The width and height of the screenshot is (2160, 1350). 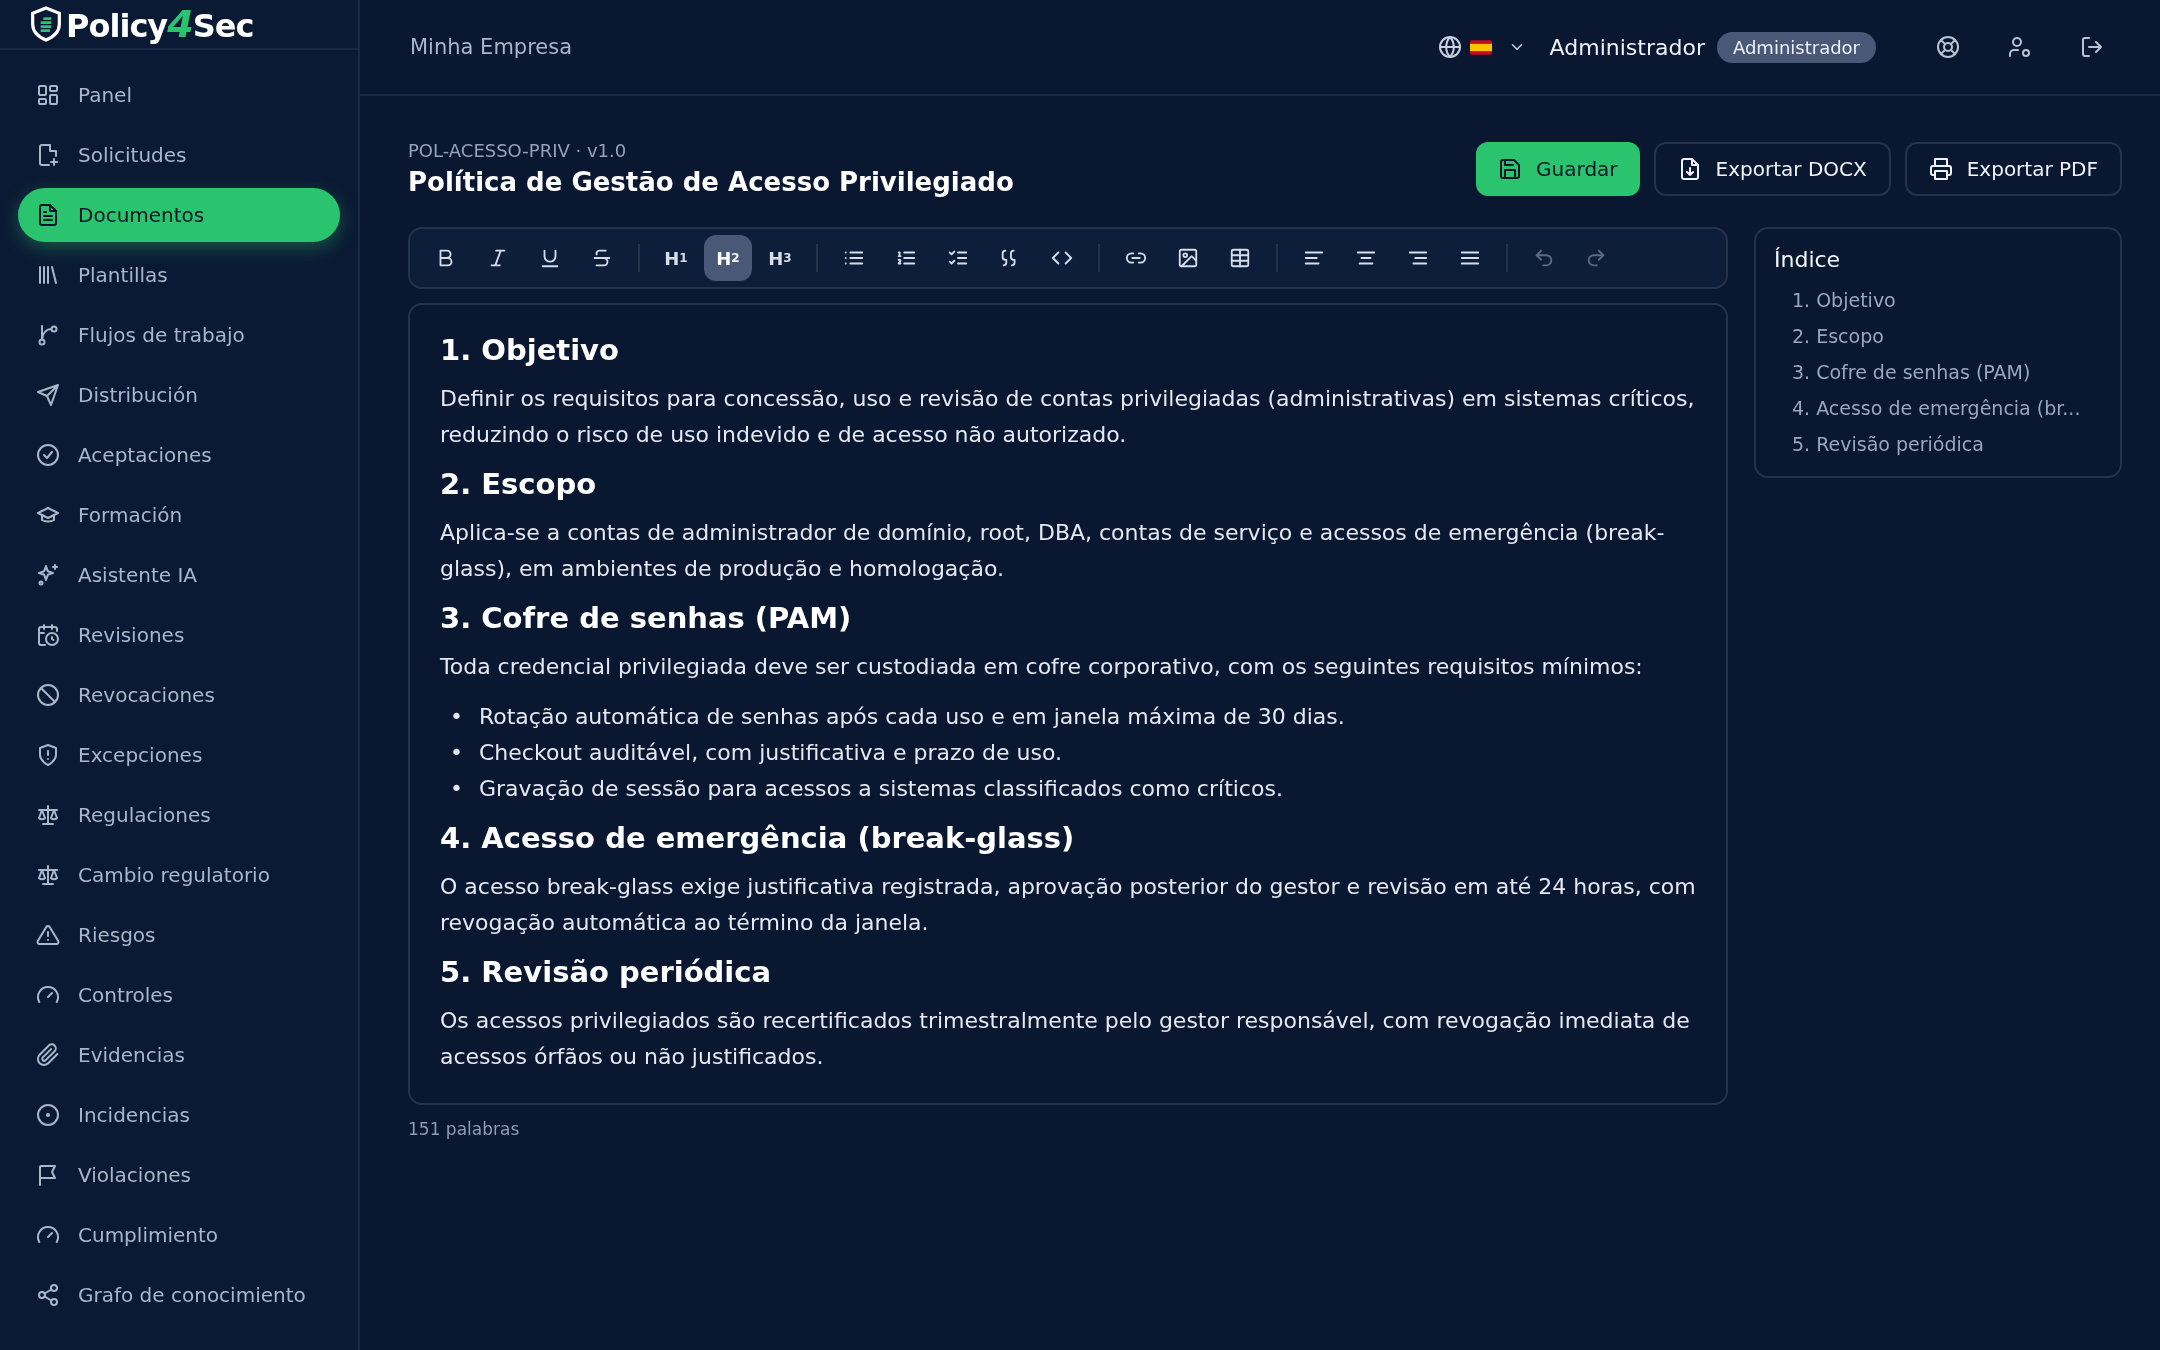 I want to click on undo-icon, so click(x=1544, y=258).